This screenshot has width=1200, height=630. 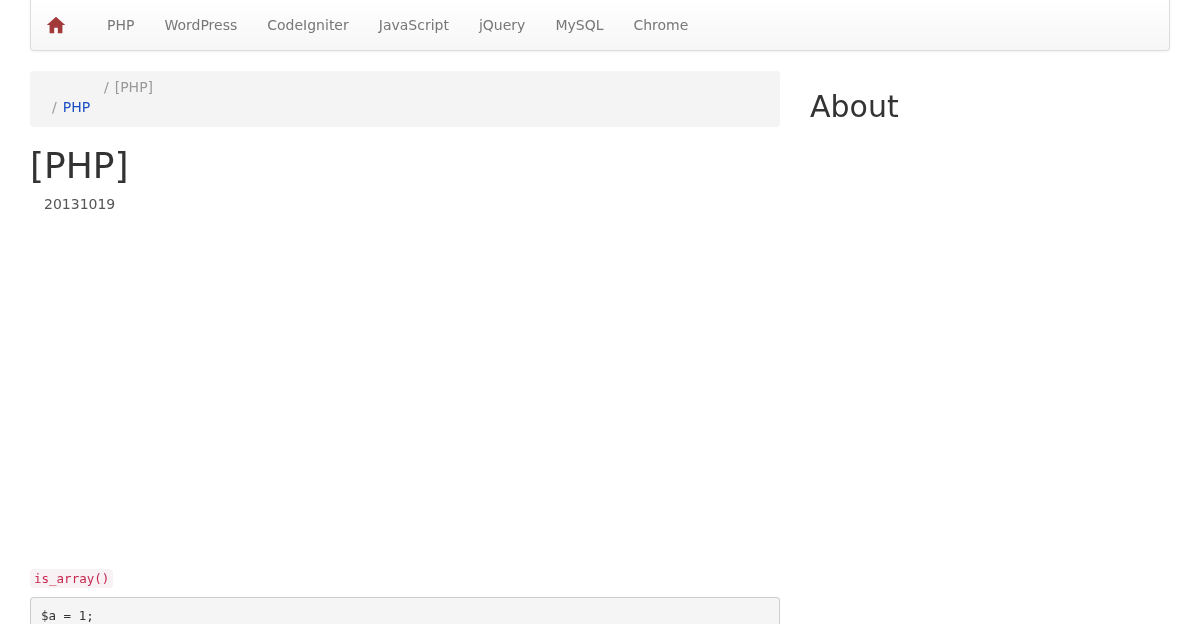 I want to click on article-title: [PHP], so click(x=80, y=165).